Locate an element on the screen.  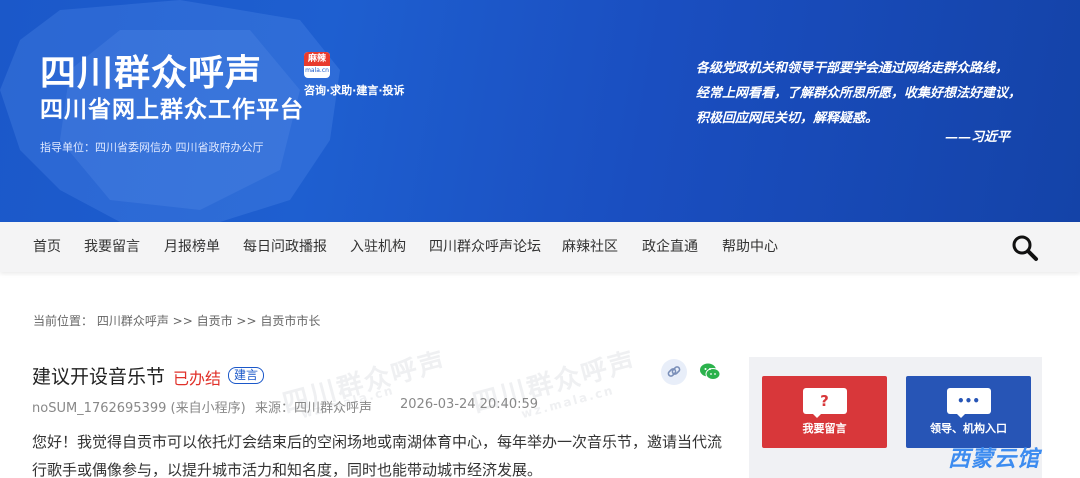
breadcrumb-prefix: 当前位置： is located at coordinates (63, 321).